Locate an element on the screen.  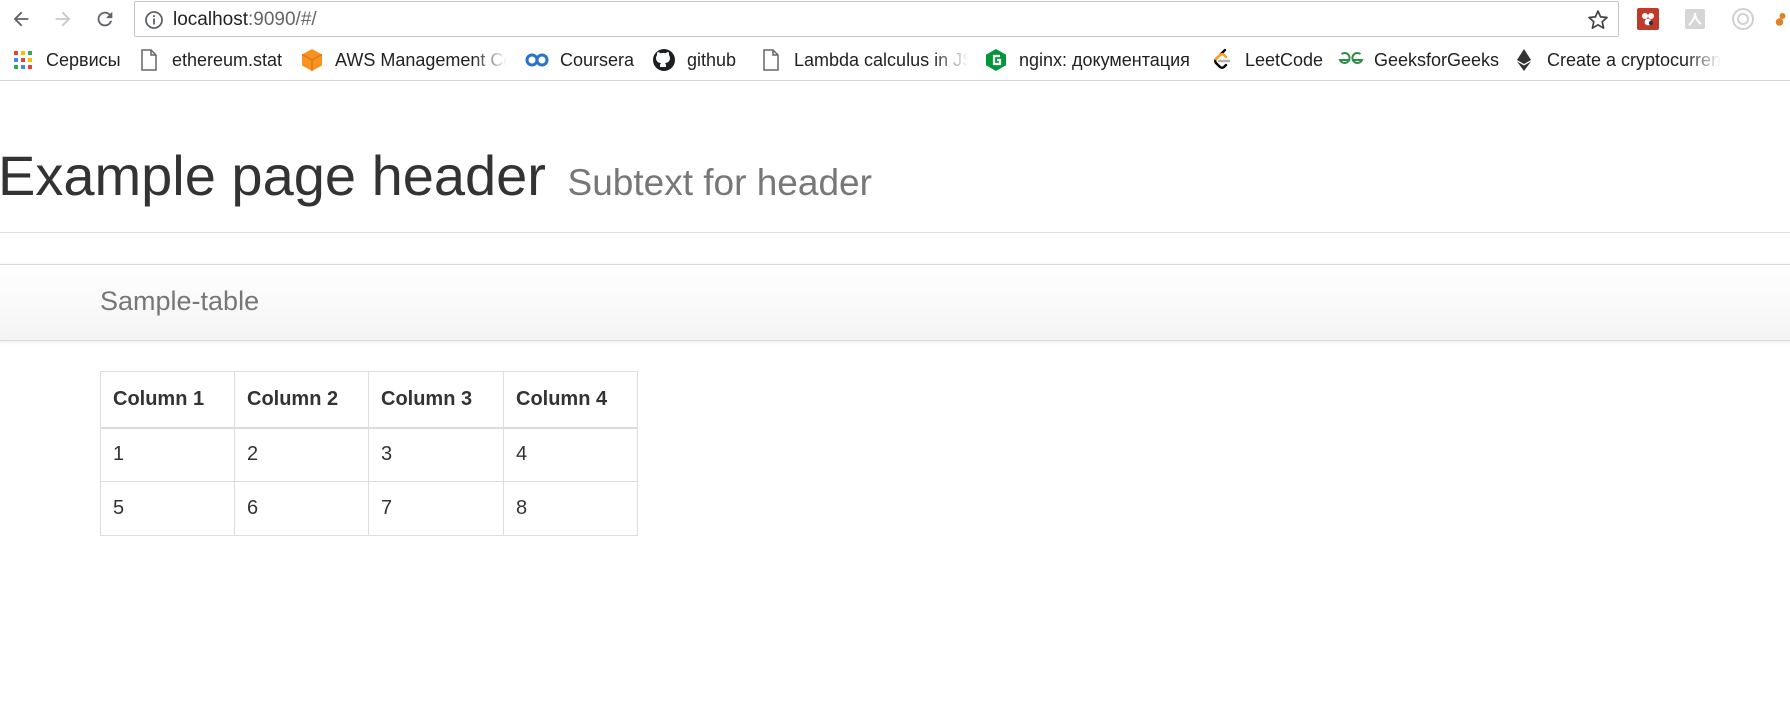
bookmark-github: github is located at coordinates (693, 60).